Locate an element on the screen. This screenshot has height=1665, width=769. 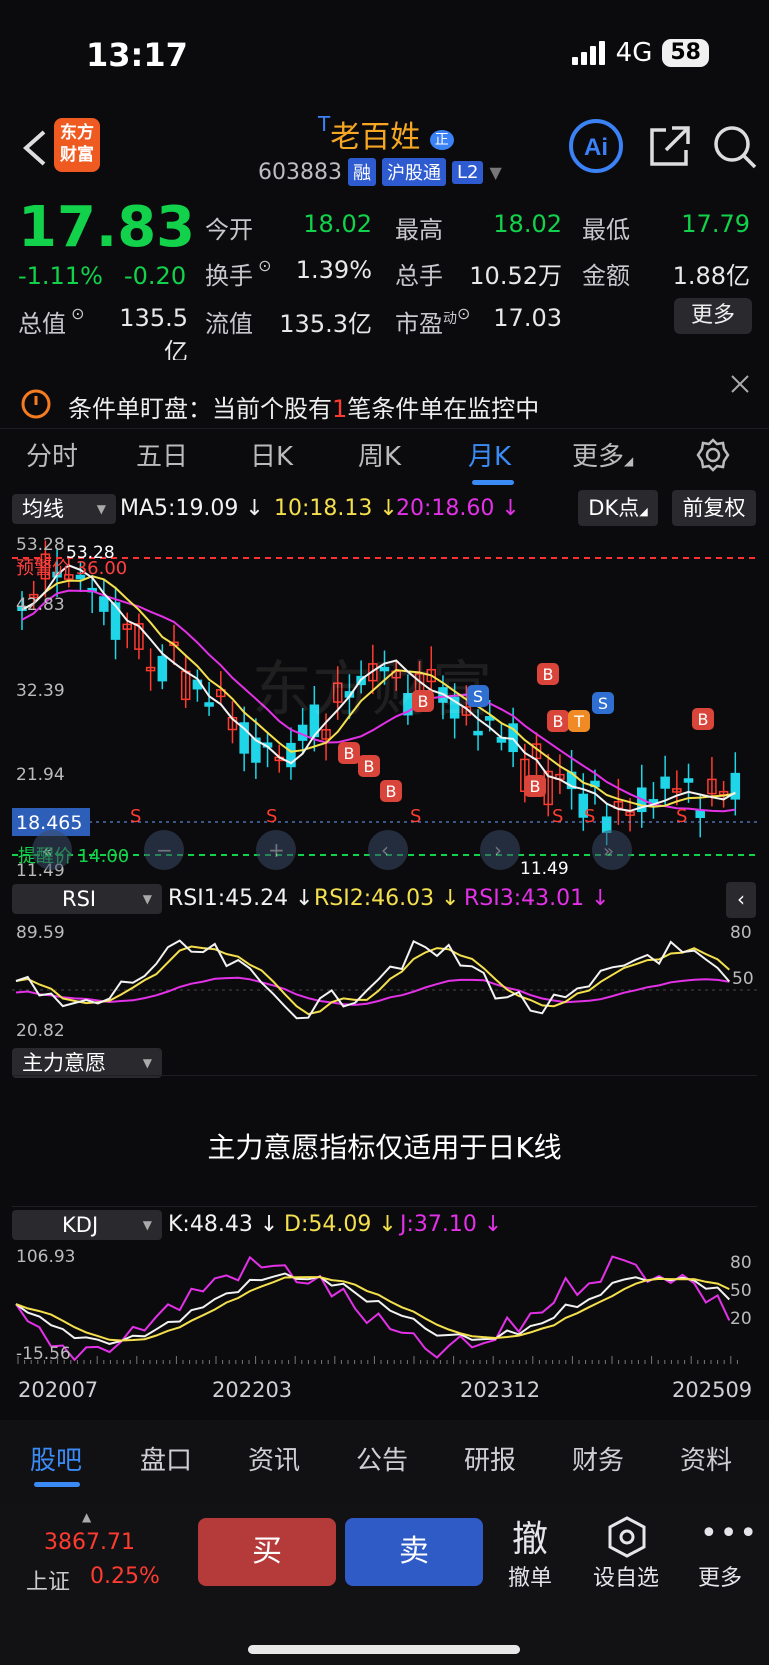
index-name: 上证 is located at coordinates (48, 1582).